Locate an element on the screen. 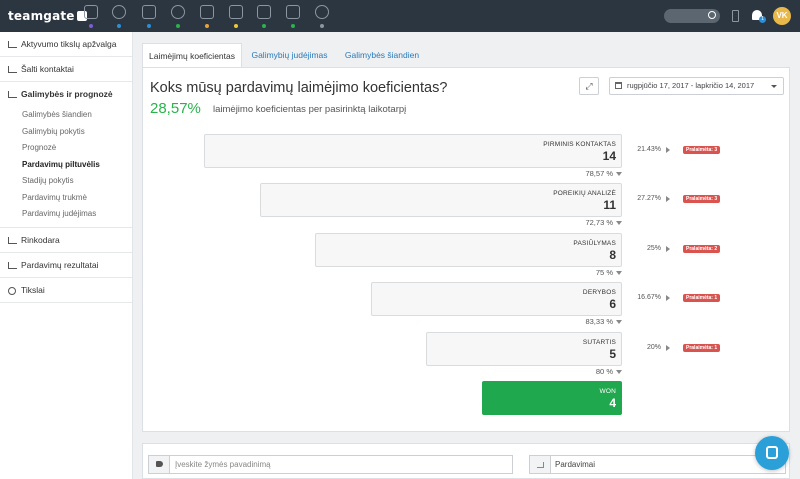 The width and height of the screenshot is (800, 479). sidebar-subitem-opportunity-change: Galimybių pokytis is located at coordinates (66, 132).